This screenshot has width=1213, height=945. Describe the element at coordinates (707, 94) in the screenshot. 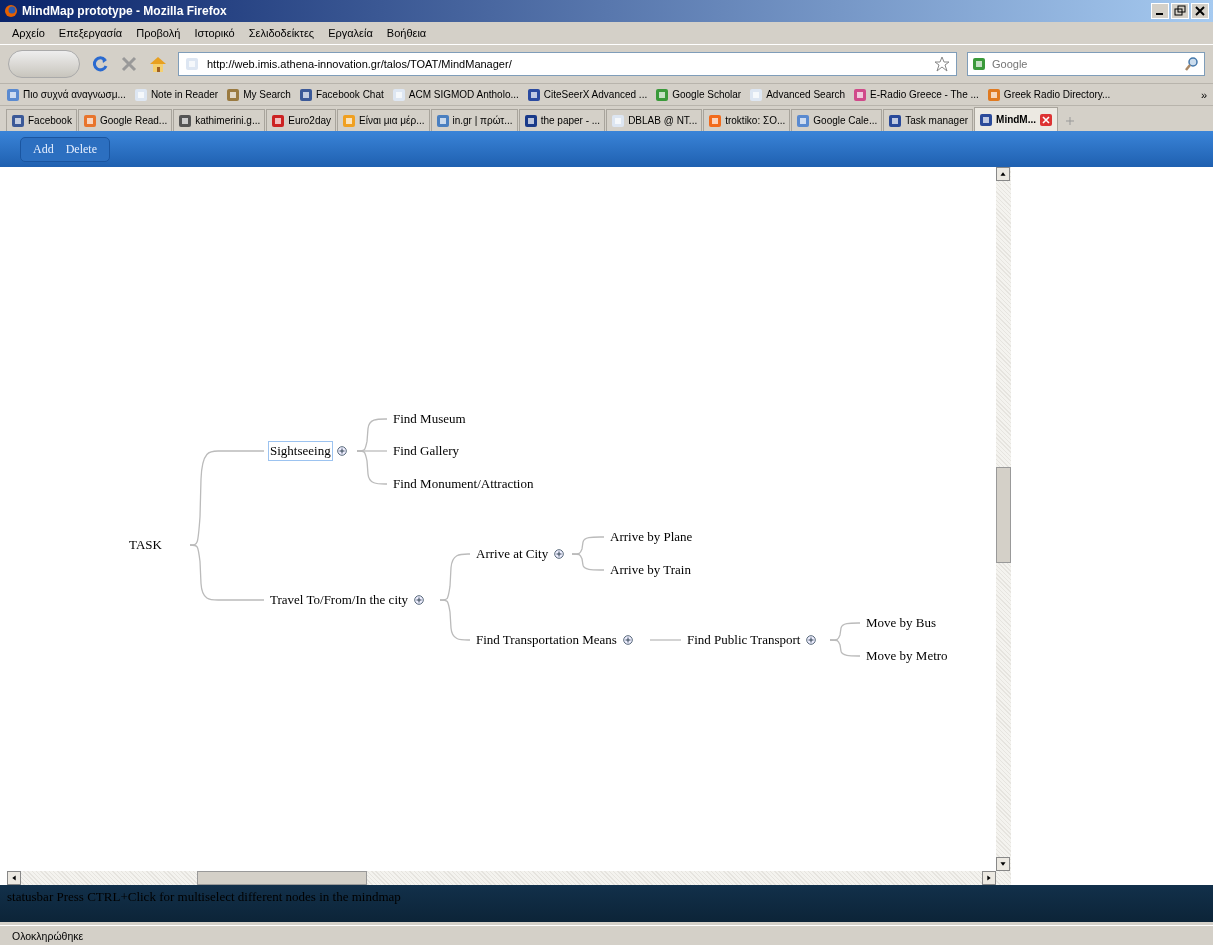

I see `bookmark-item: Google Scholar` at that location.